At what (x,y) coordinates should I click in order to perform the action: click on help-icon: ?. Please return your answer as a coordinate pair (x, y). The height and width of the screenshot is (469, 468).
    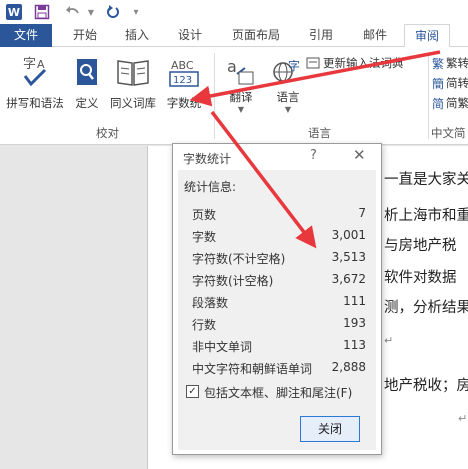
    Looking at the image, I should click on (313, 155).